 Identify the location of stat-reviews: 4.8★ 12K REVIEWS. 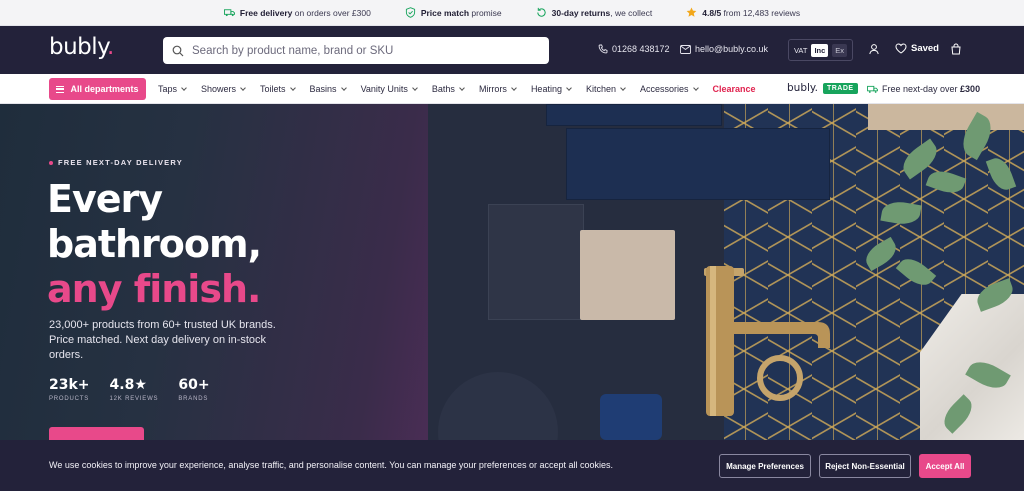
(134, 389).